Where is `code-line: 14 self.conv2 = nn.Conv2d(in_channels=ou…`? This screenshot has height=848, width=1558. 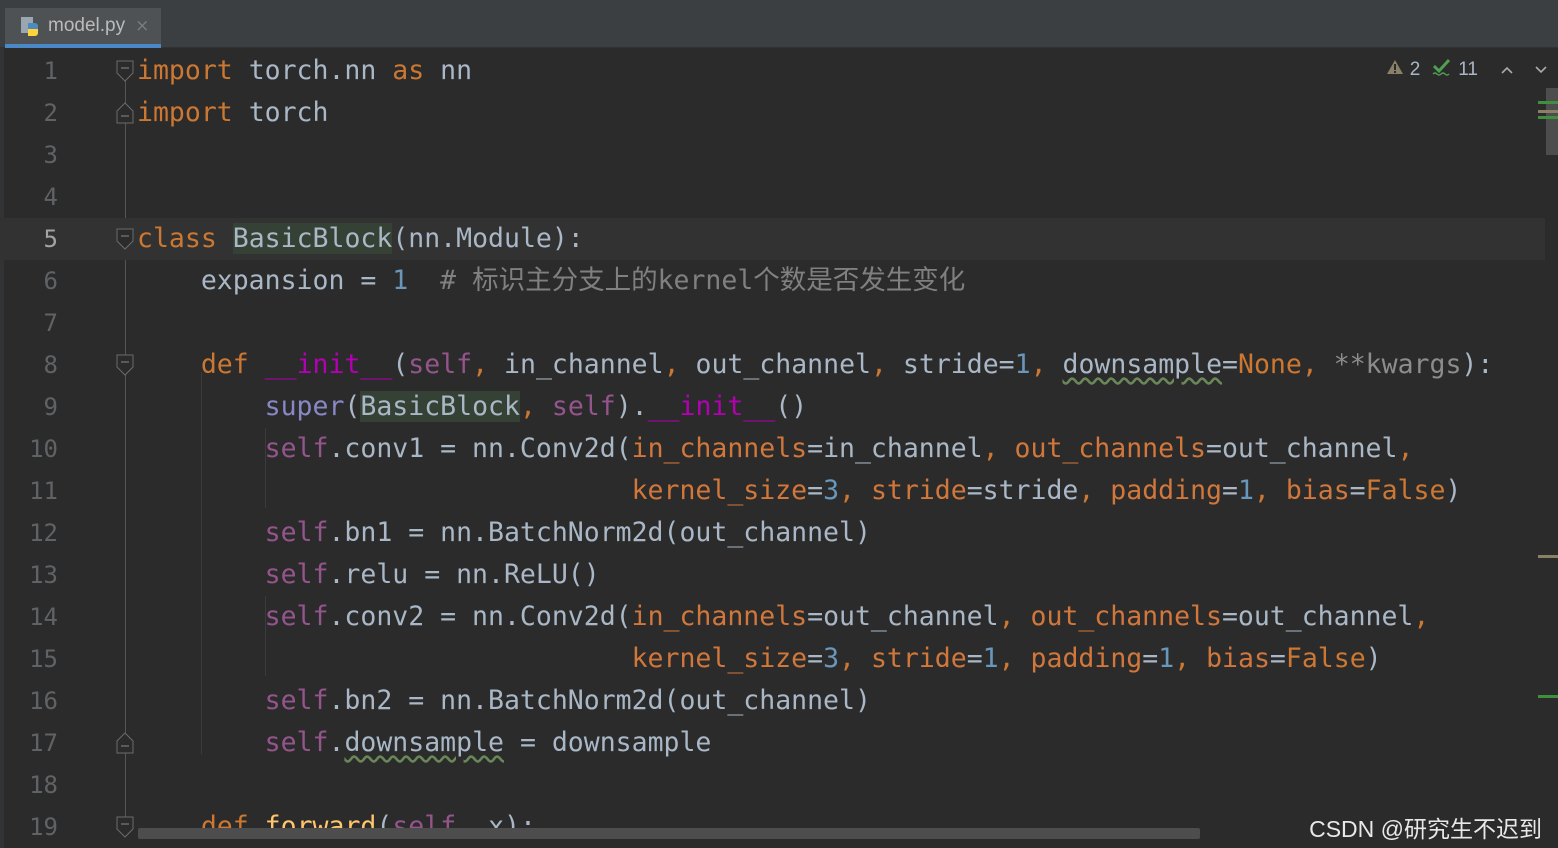
code-line: 14 self.conv2 = nn.Conv2d(in_channels=ou… is located at coordinates (772, 617).